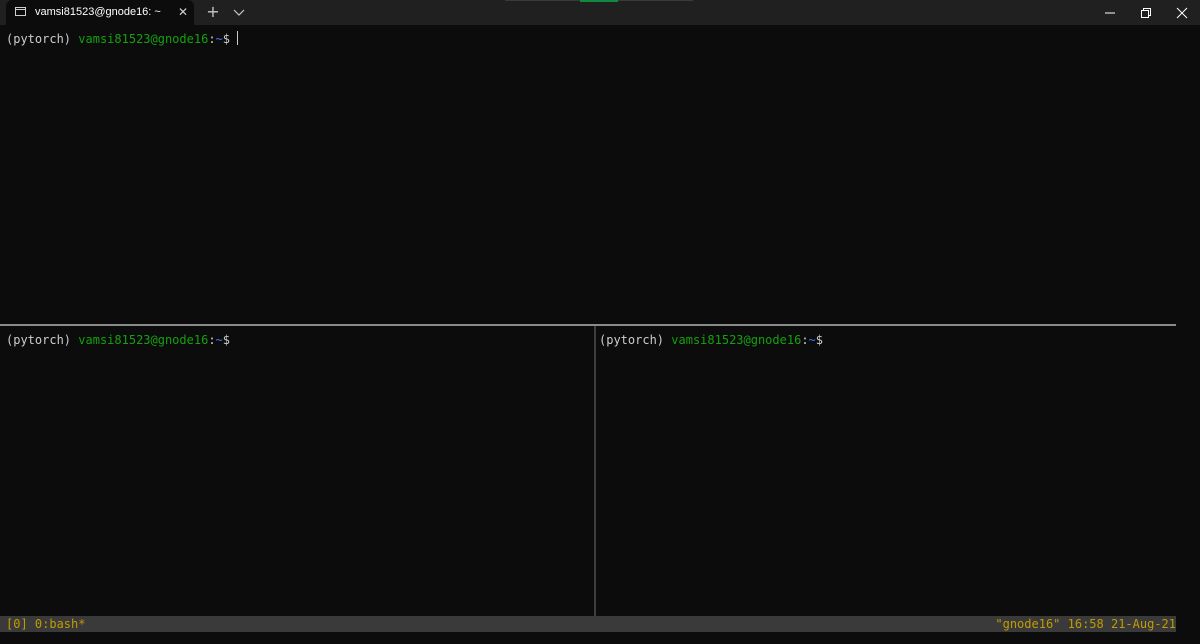 This screenshot has height=644, width=1200. I want to click on close-button, so click(1179, 12).